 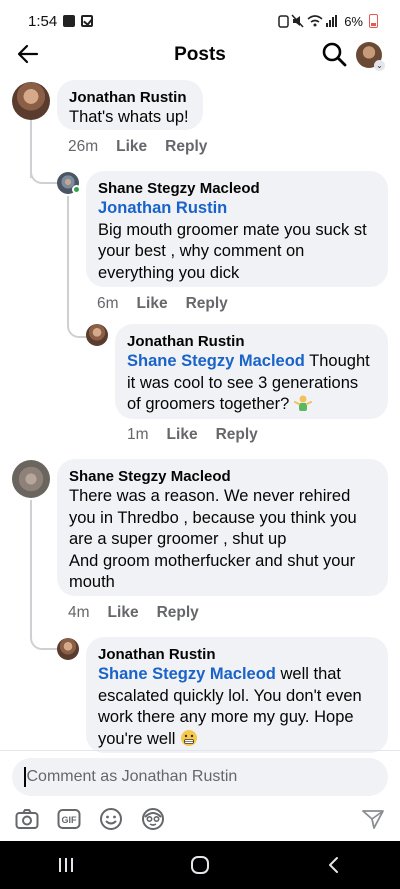 I want to click on recent-apps-icon, so click(x=66, y=865).